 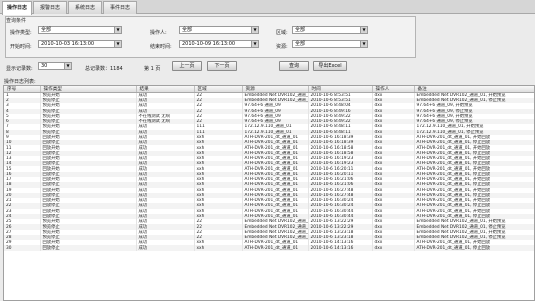 I want to click on table-cell: 成功, so click(x=165, y=248).